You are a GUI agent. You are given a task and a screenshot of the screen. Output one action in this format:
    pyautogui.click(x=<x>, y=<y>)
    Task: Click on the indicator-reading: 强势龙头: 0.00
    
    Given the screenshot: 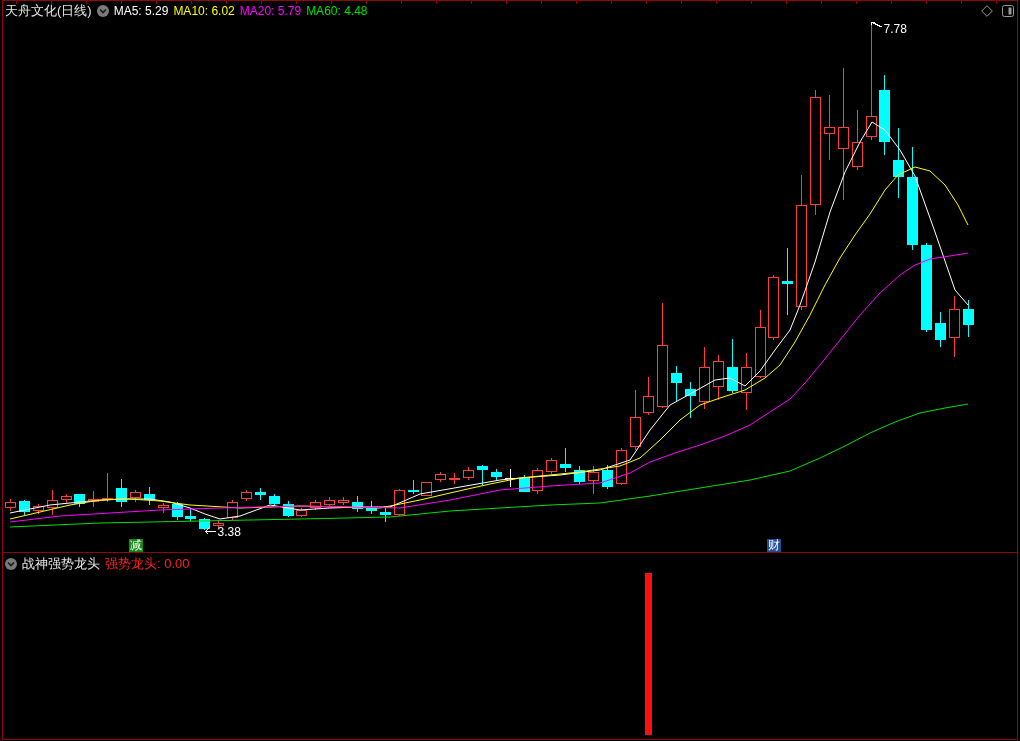 What is the action you would take?
    pyautogui.click(x=147, y=564)
    